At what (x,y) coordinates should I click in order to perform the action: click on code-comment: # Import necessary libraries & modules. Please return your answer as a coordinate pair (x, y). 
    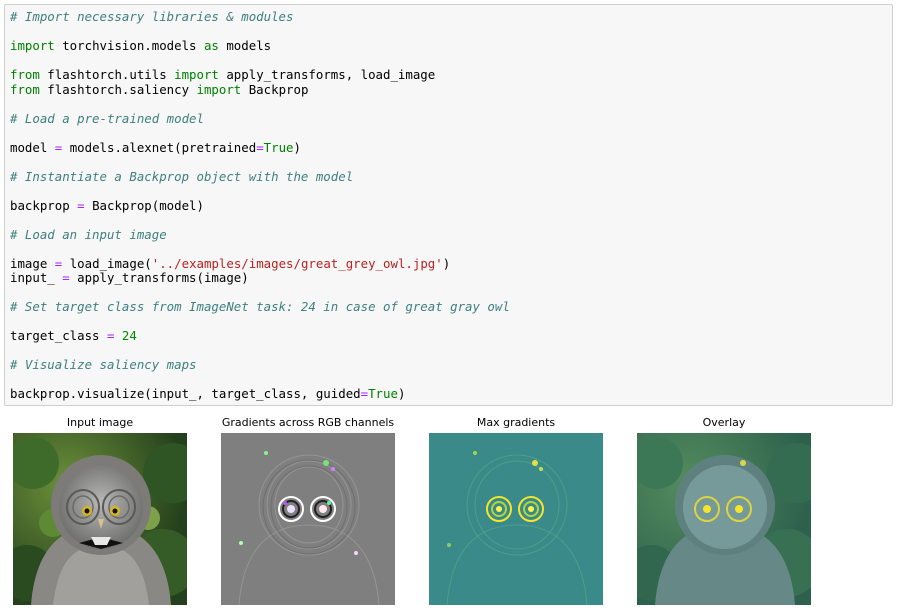
    Looking at the image, I should click on (152, 16).